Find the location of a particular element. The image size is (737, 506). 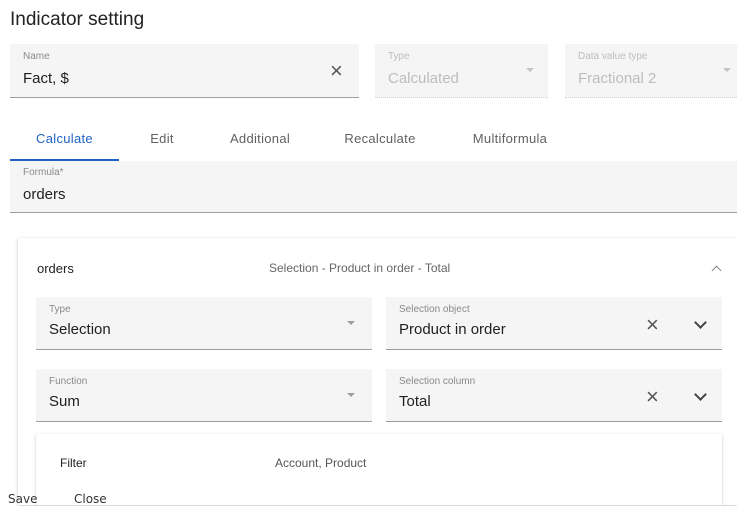

page-title: Indicator setting is located at coordinates (77, 19).